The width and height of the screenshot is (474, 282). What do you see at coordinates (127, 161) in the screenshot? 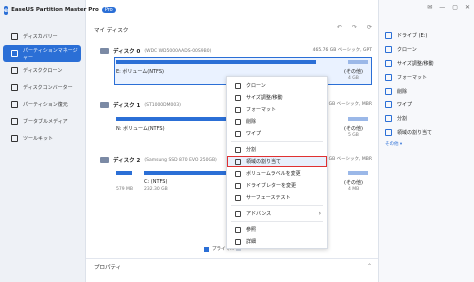
I see `disk-name: ディスク 2` at bounding box center [127, 161].